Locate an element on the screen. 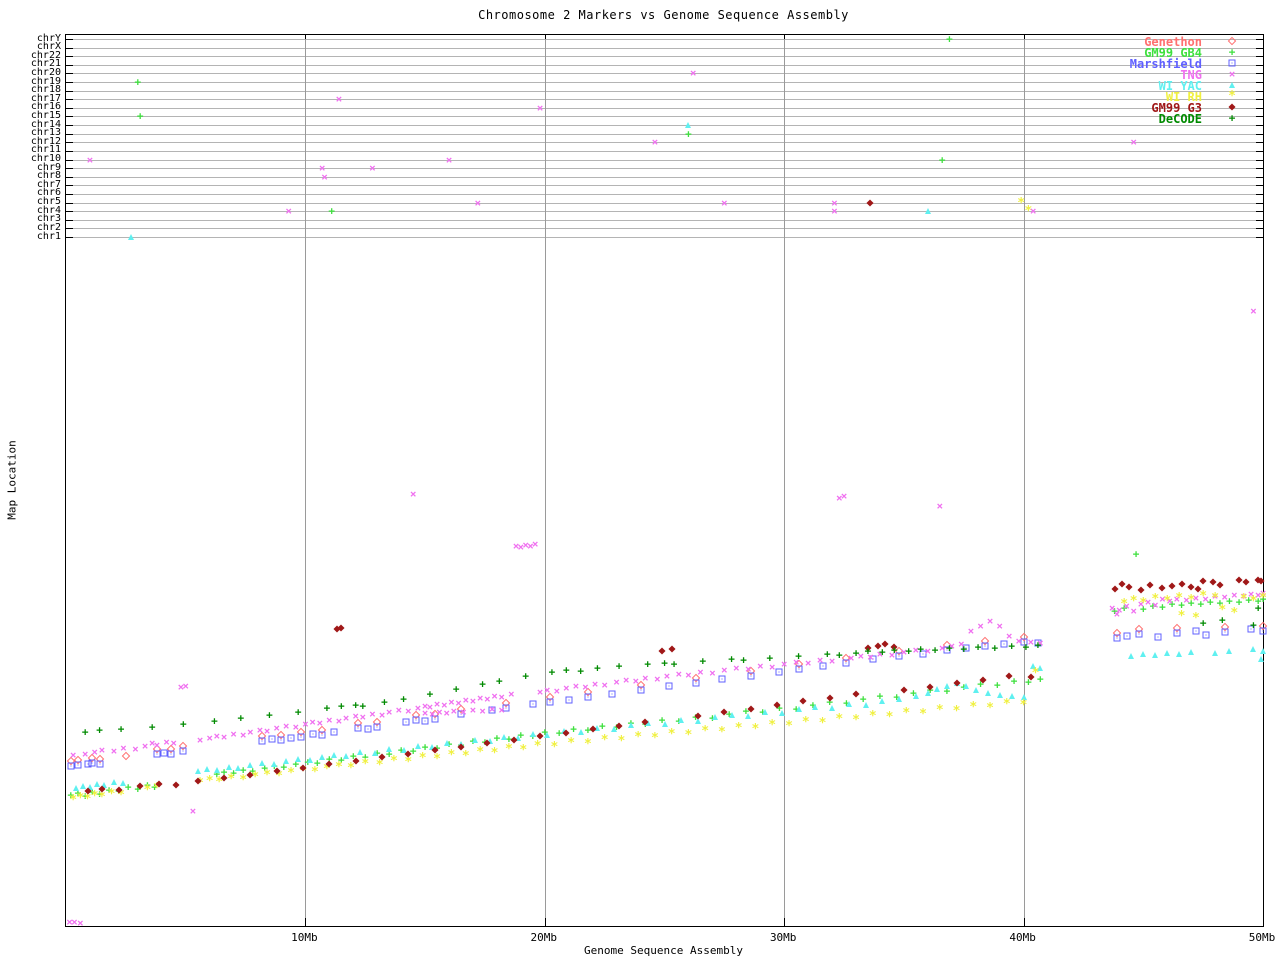  x-gridline is located at coordinates (785, 480).